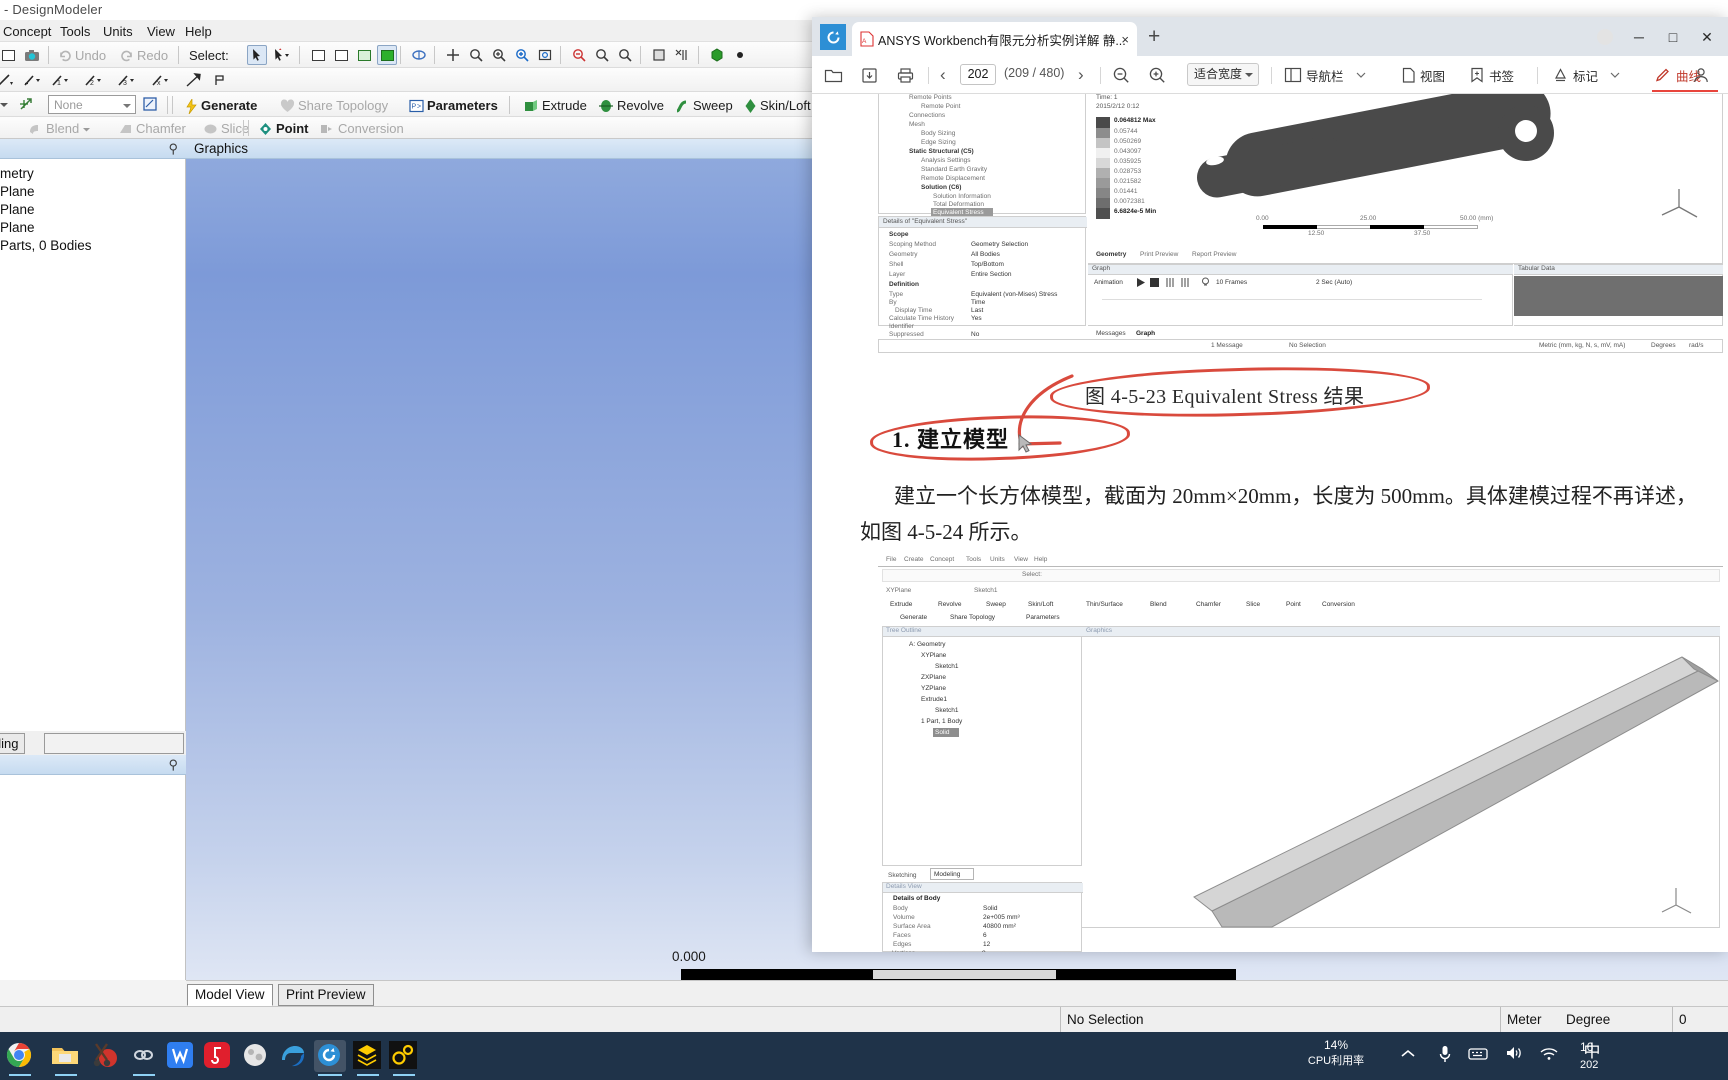 The height and width of the screenshot is (1080, 1728). What do you see at coordinates (82, 56) in the screenshot?
I see `undo-button: Undo` at bounding box center [82, 56].